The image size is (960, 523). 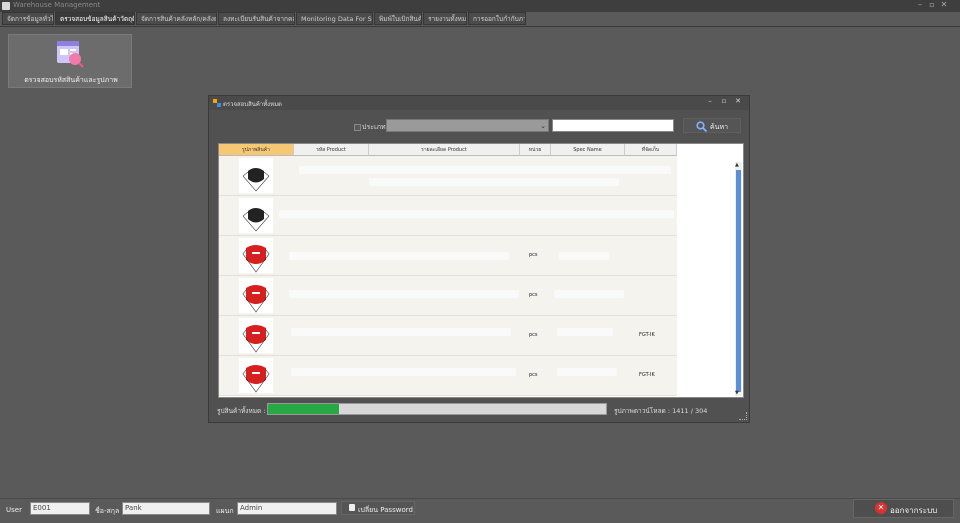 I want to click on chevron-down-icon: ⌄, so click(x=543, y=126).